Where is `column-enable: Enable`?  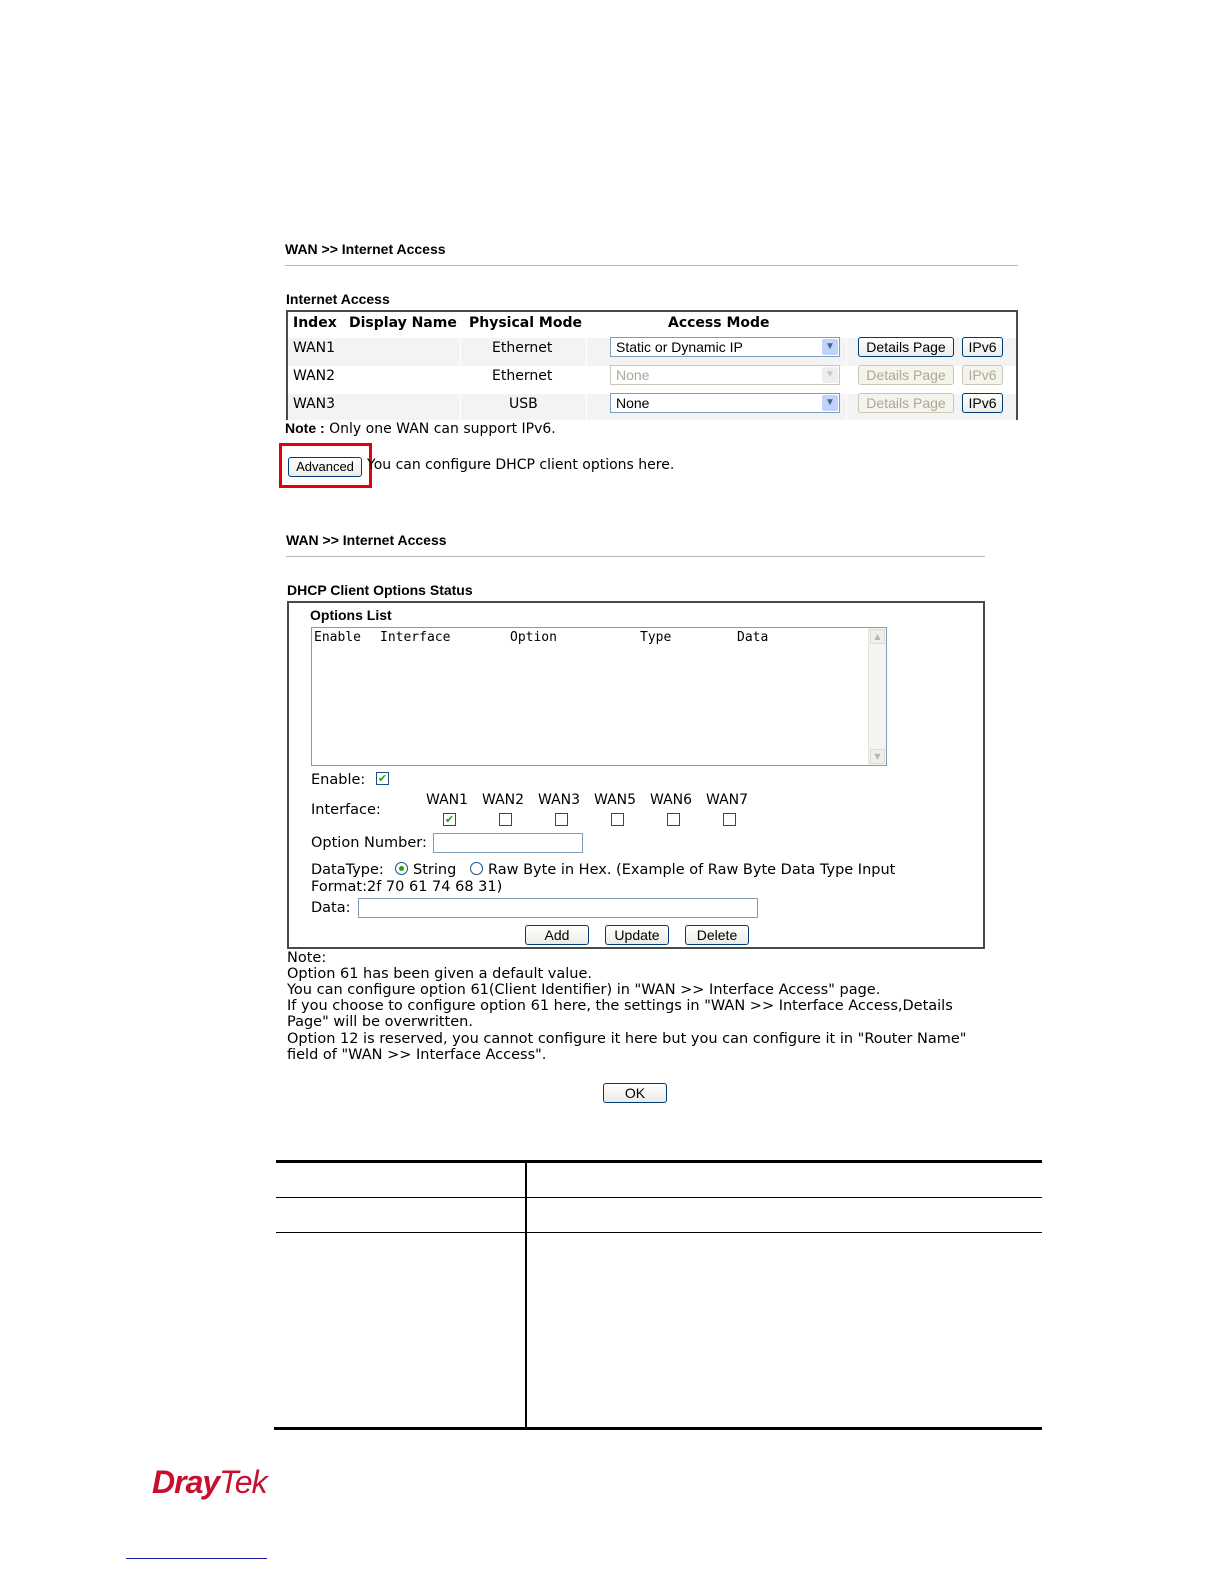
column-enable: Enable is located at coordinates (337, 637).